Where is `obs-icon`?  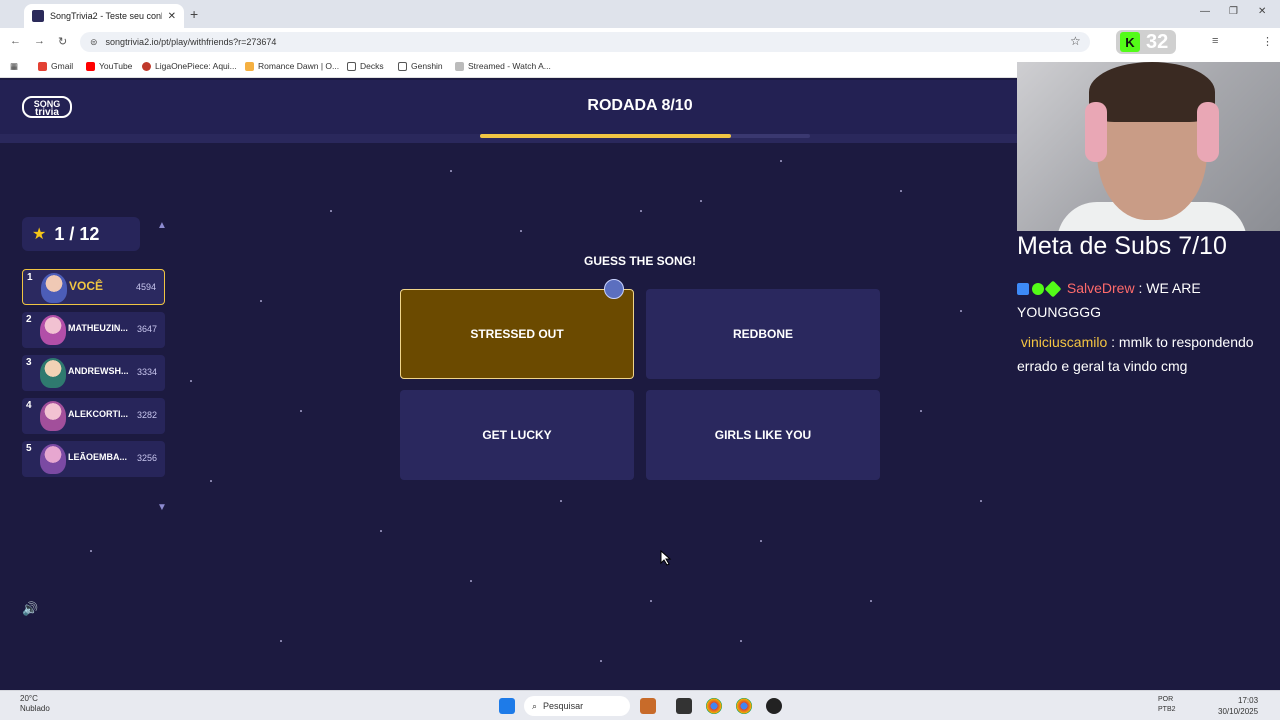
obs-icon is located at coordinates (774, 706).